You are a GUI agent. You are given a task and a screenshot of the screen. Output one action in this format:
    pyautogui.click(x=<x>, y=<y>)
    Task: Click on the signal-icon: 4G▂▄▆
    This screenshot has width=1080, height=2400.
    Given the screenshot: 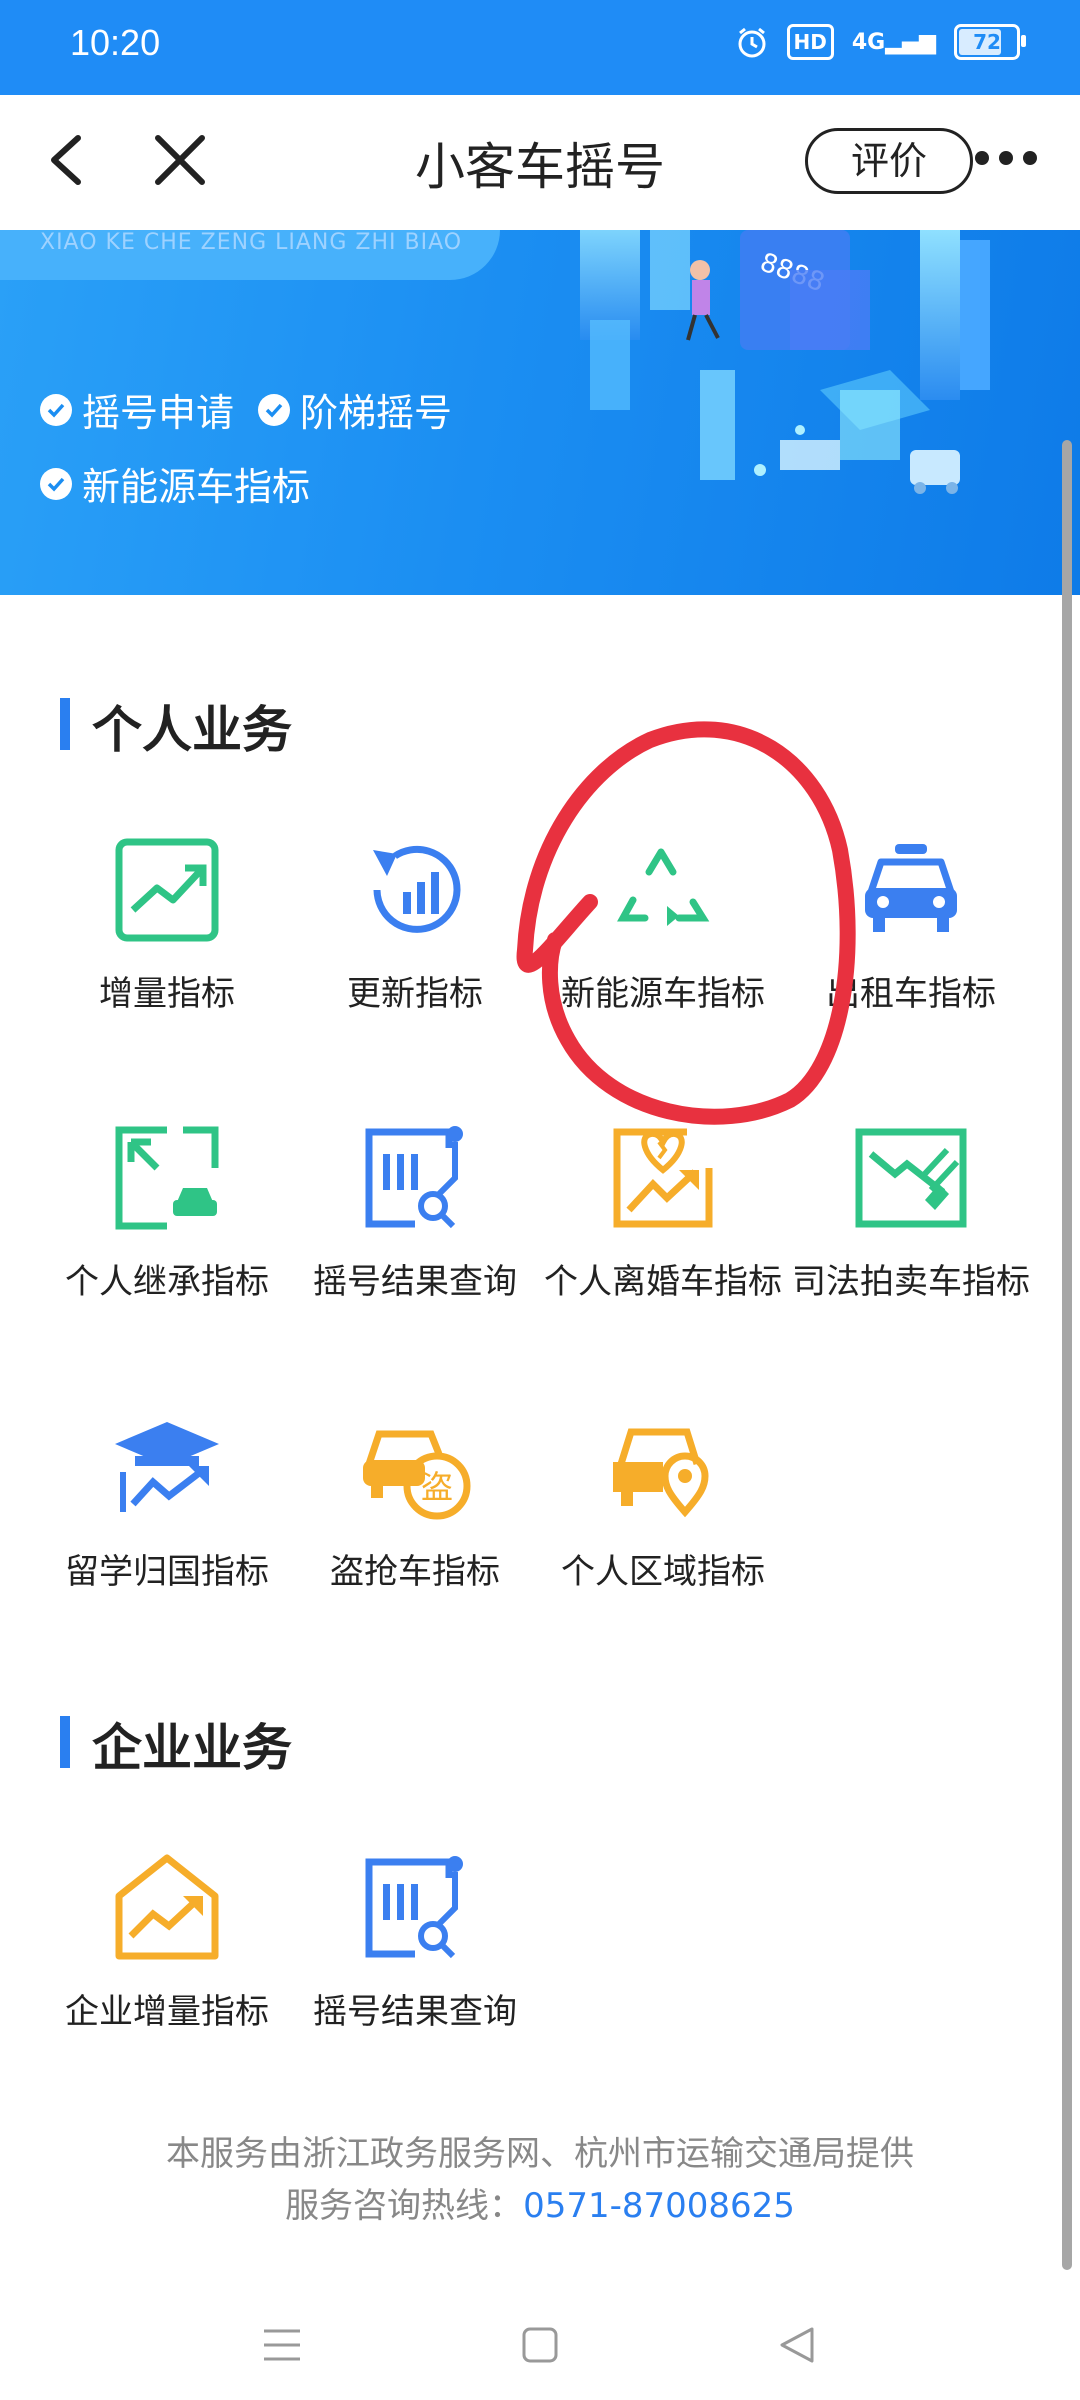 What is the action you would take?
    pyautogui.click(x=893, y=42)
    